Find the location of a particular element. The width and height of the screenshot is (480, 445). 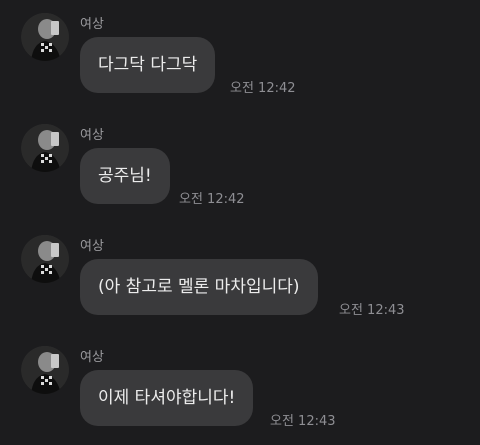

message-bubble: (아 참고로 멜론 마차입니다) is located at coordinates (199, 287).